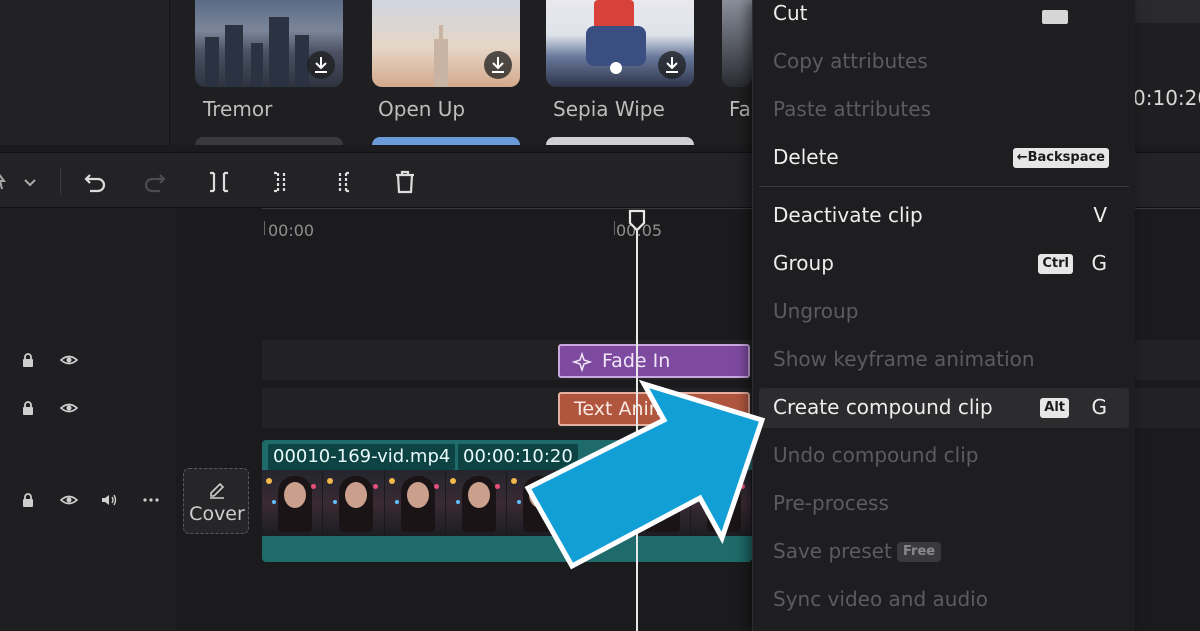 This screenshot has width=1200, height=631. I want to click on menu-item-label: Delete, so click(806, 157).